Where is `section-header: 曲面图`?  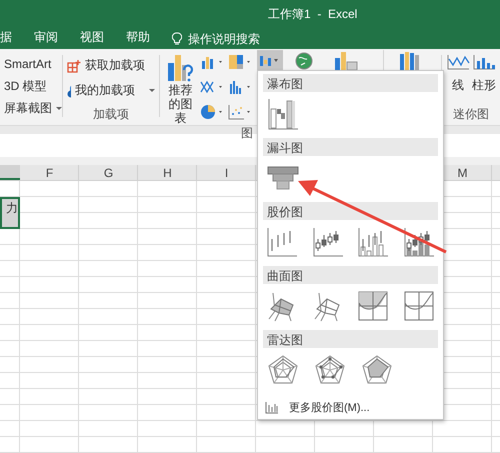
section-header: 曲面图 is located at coordinates (350, 275).